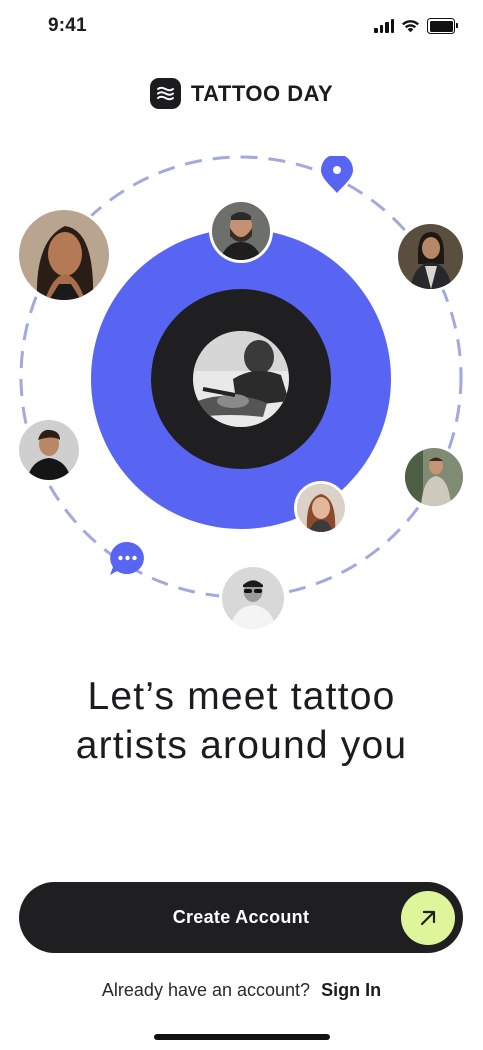 This screenshot has height=1050, width=483. I want to click on status-bar: 9:41, so click(241, 27).